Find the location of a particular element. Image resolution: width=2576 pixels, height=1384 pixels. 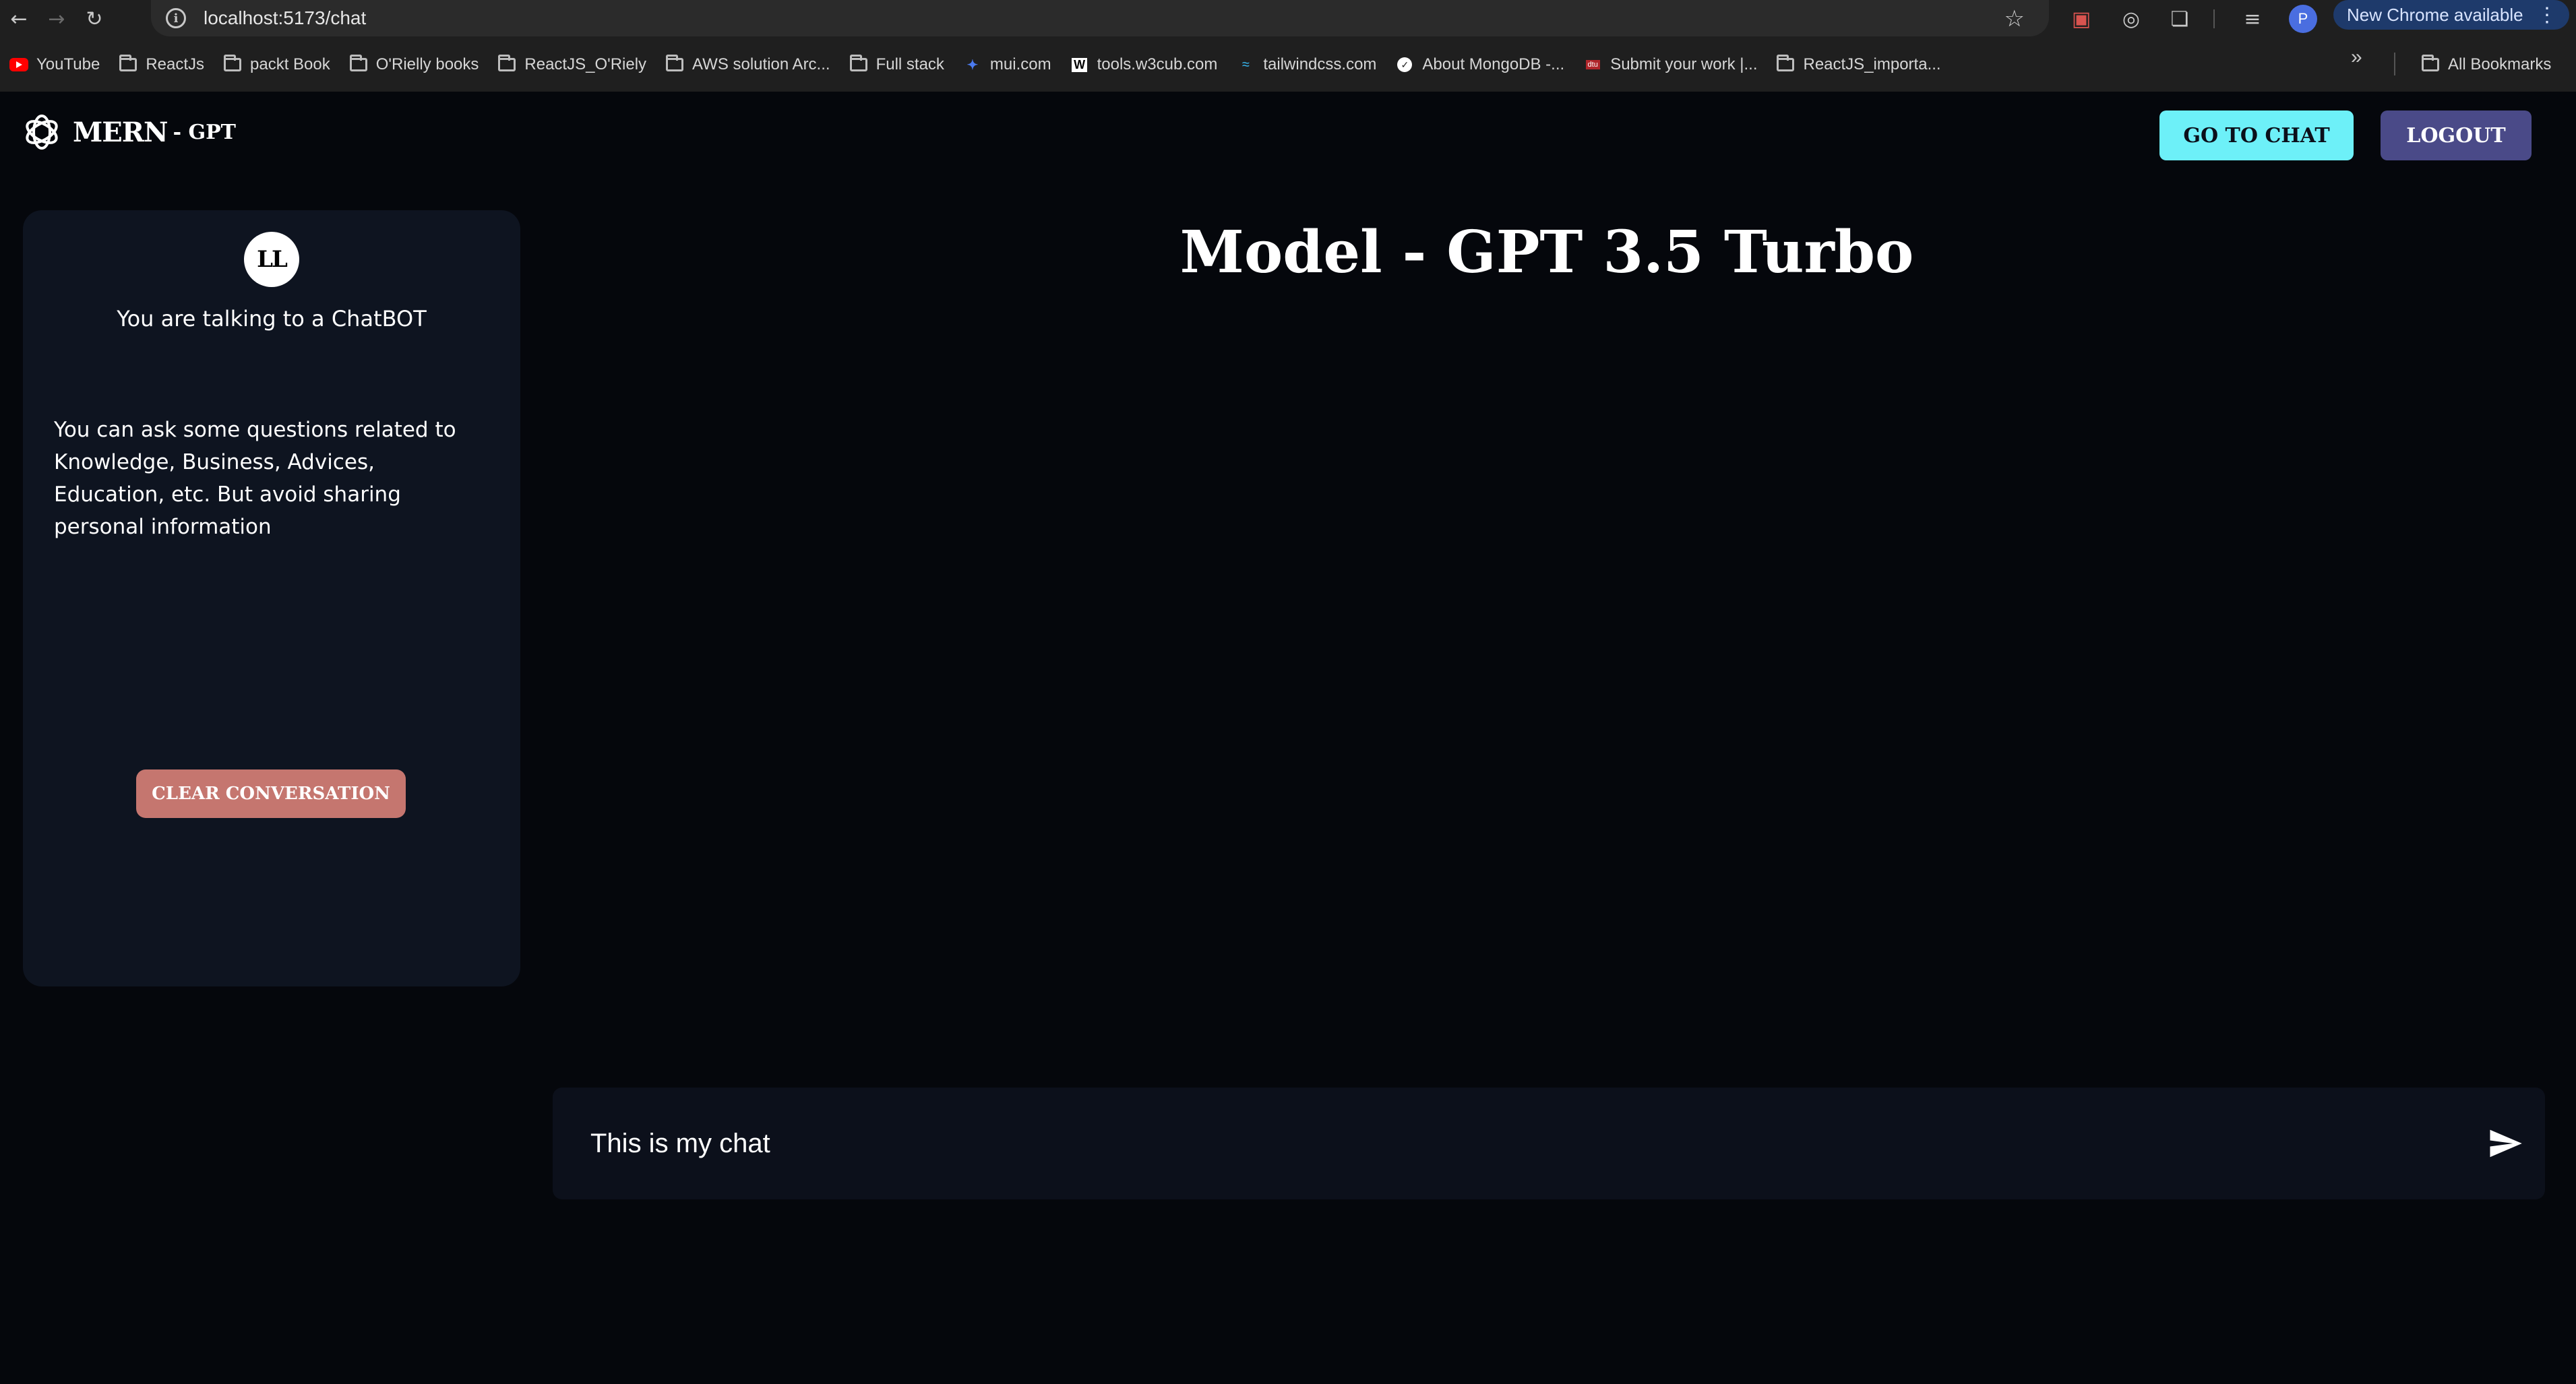

bookmark-item: ReactJs is located at coordinates (162, 64).